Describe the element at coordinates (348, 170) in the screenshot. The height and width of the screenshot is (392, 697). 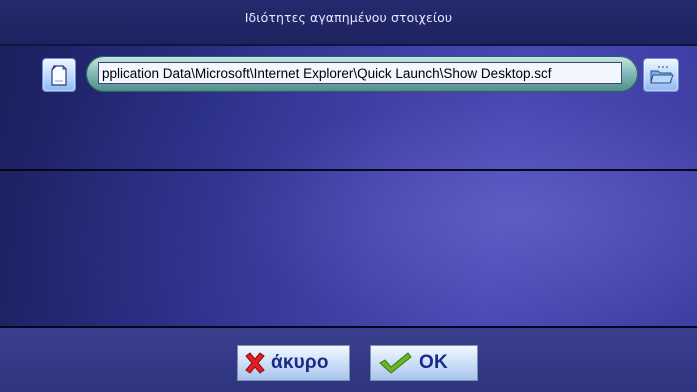
I see `divider-top` at that location.